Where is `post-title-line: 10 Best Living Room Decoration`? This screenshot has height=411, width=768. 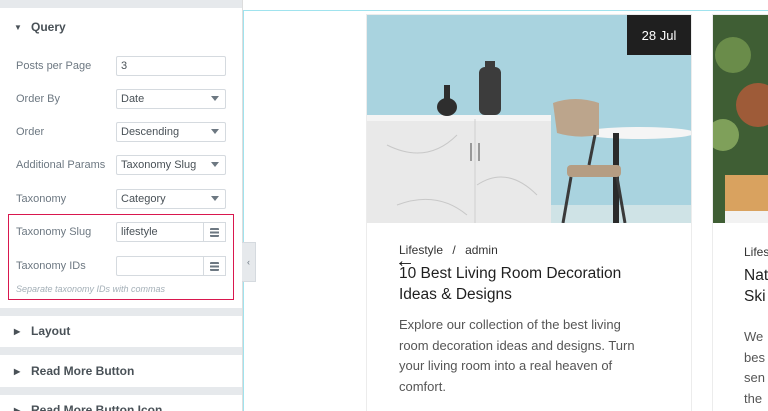
post-title-line: 10 Best Living Room Decoration is located at coordinates (510, 273).